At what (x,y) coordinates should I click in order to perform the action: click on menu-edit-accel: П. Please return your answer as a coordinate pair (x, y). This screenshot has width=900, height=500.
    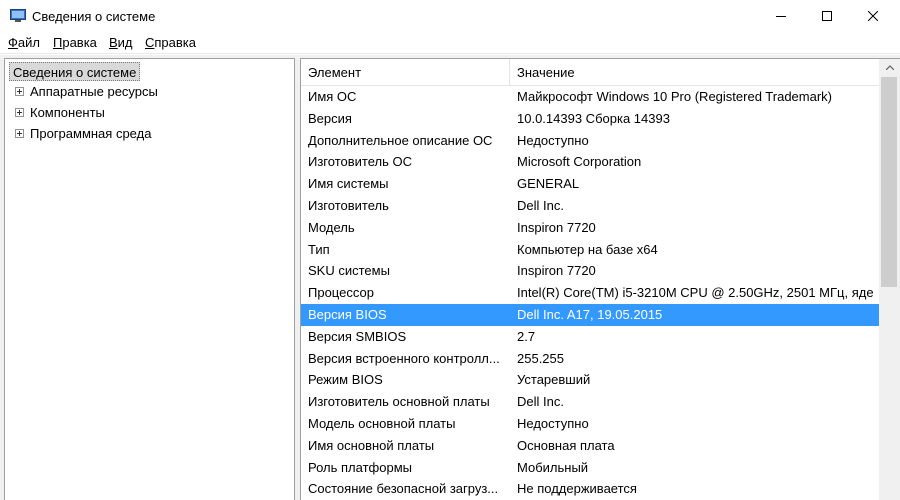
    Looking at the image, I should click on (58, 42).